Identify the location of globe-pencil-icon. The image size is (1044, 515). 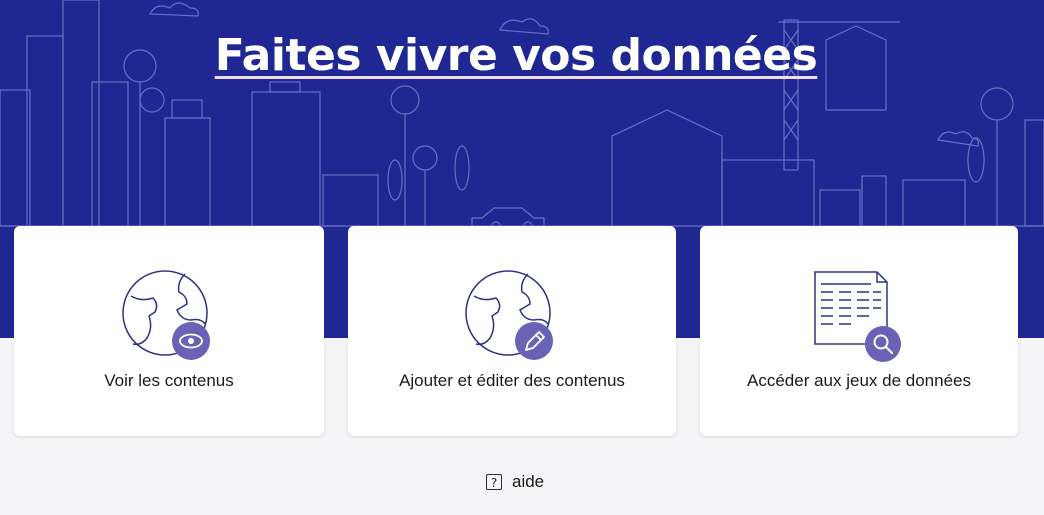
(512, 318).